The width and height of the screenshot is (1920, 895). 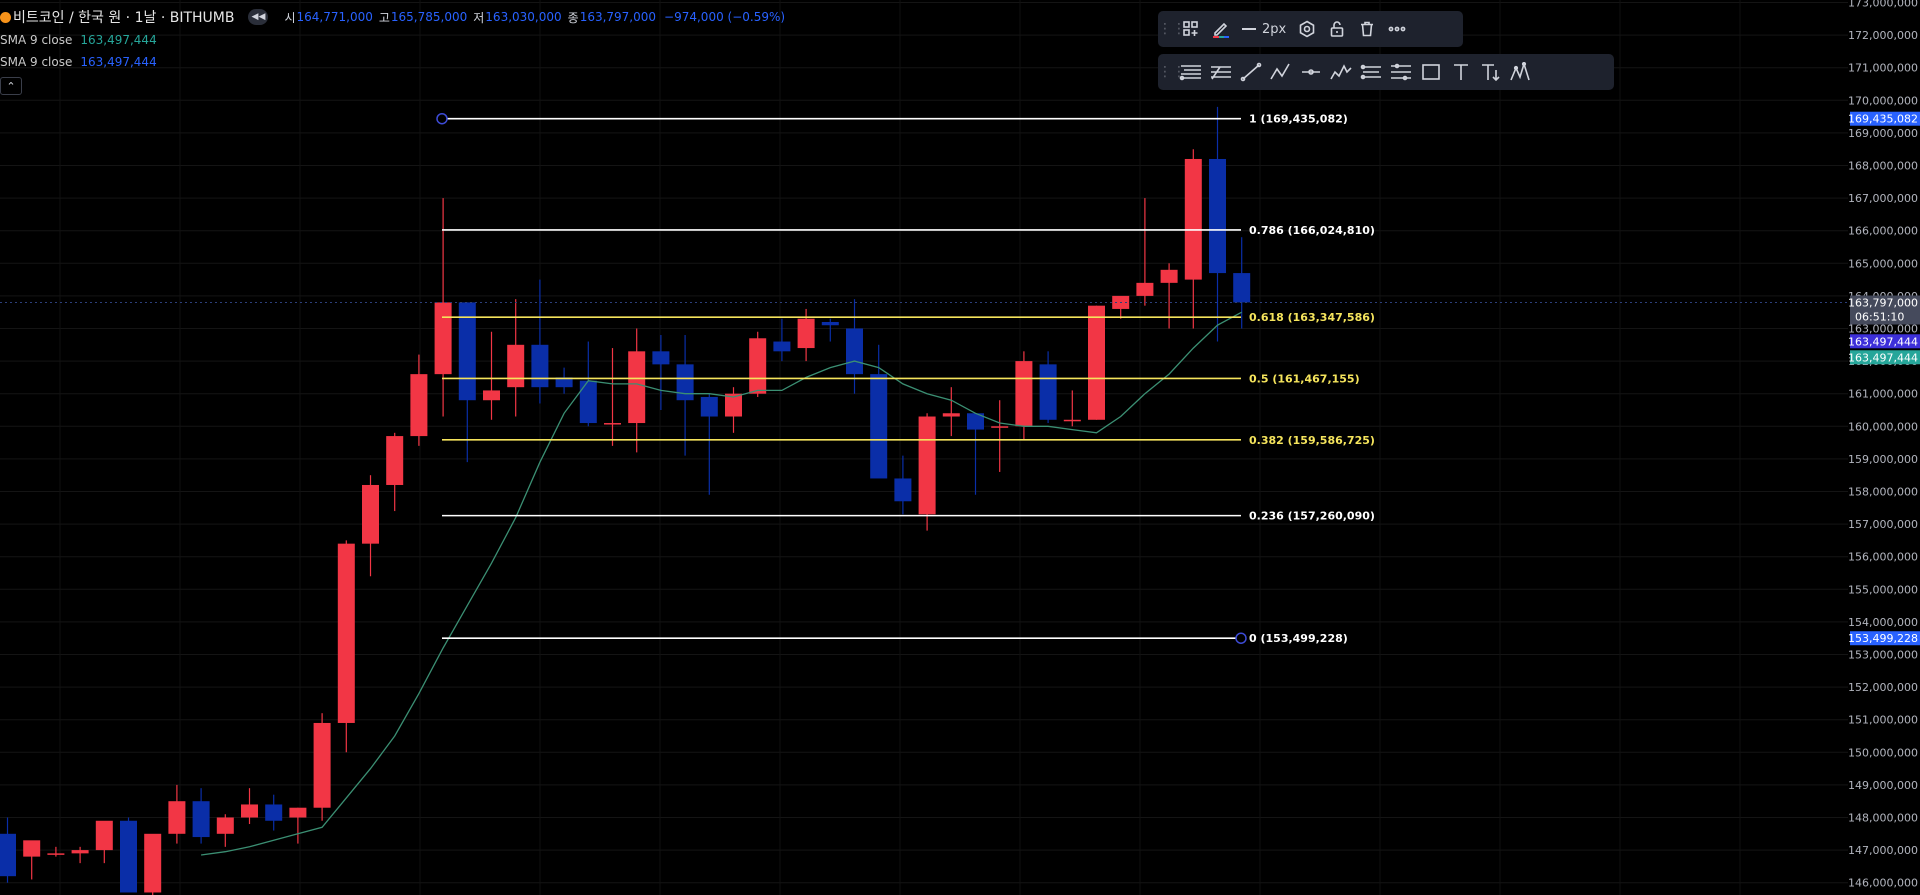 I want to click on fib-level-label: 0 (153,499,228), so click(x=1298, y=638).